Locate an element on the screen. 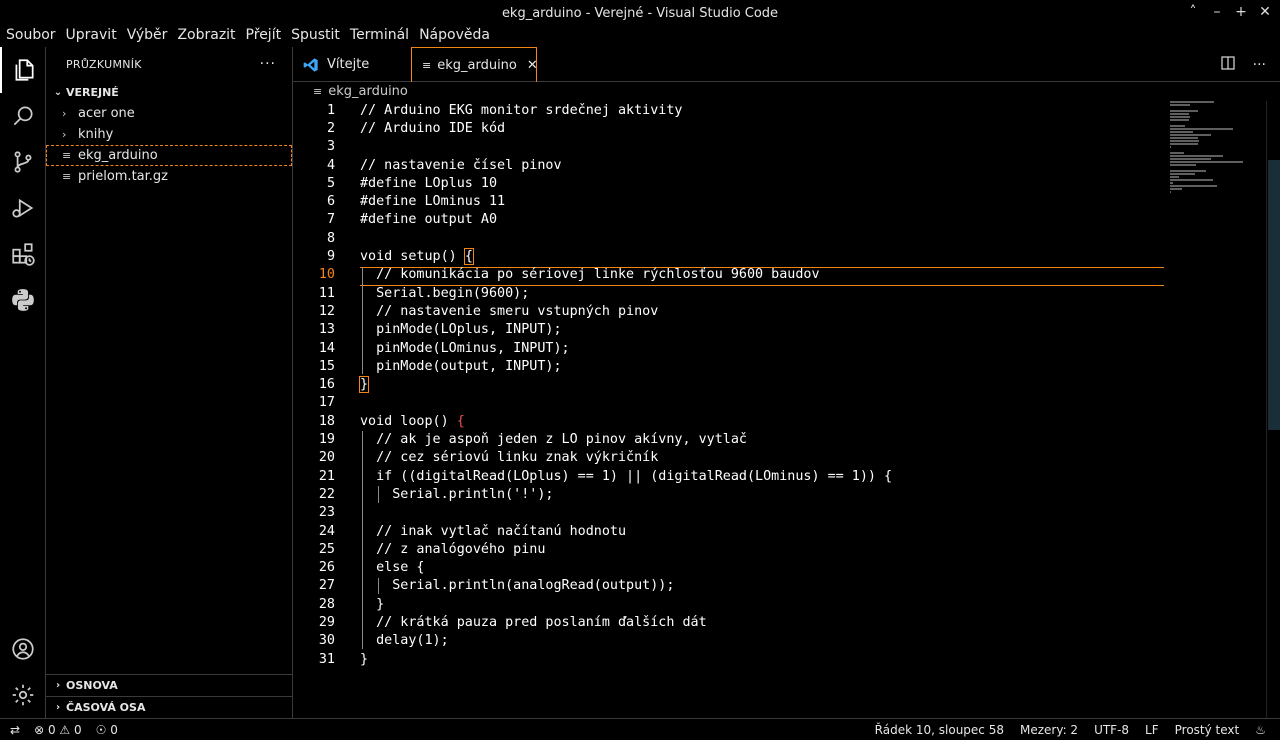 The height and width of the screenshot is (740, 1280). sidebar-bottom-sections: › OSNOVA › ČASOVÁ OSA is located at coordinates (169, 696).